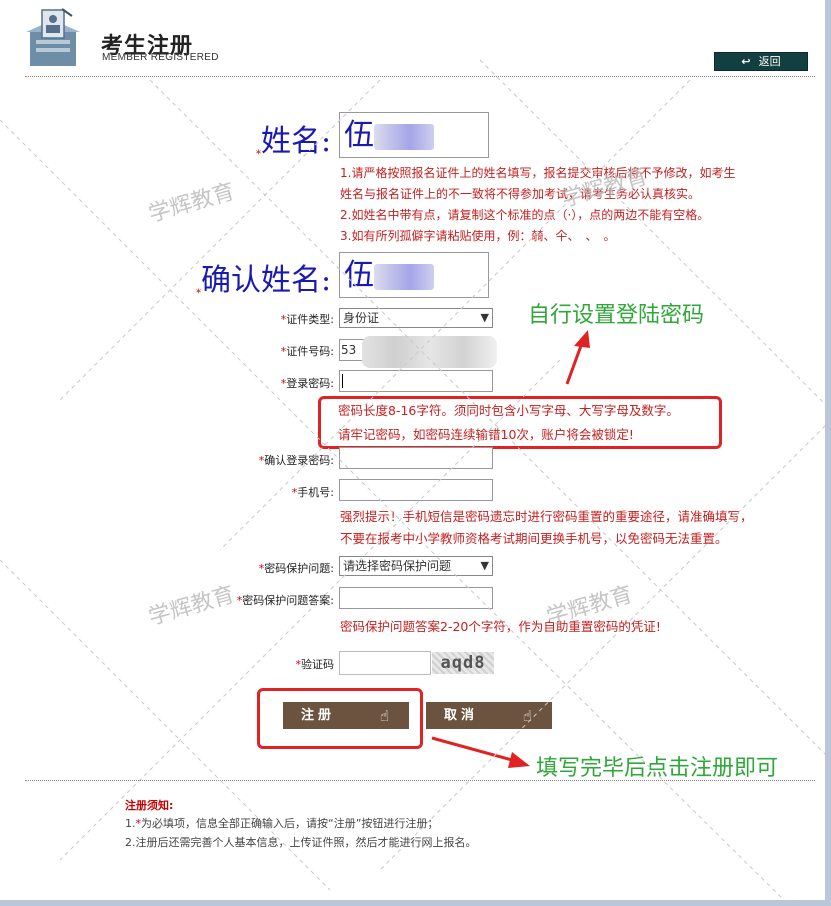 The image size is (831, 906). What do you see at coordinates (420, 780) in the screenshot?
I see `bottom-divider` at bounding box center [420, 780].